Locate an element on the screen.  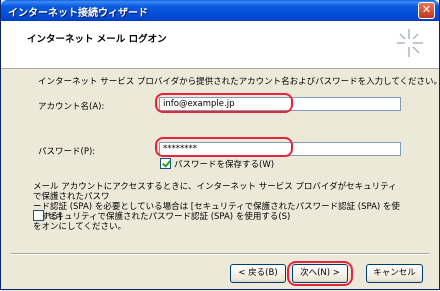
account-label-text: アカウント名 is located at coordinates (64, 107).